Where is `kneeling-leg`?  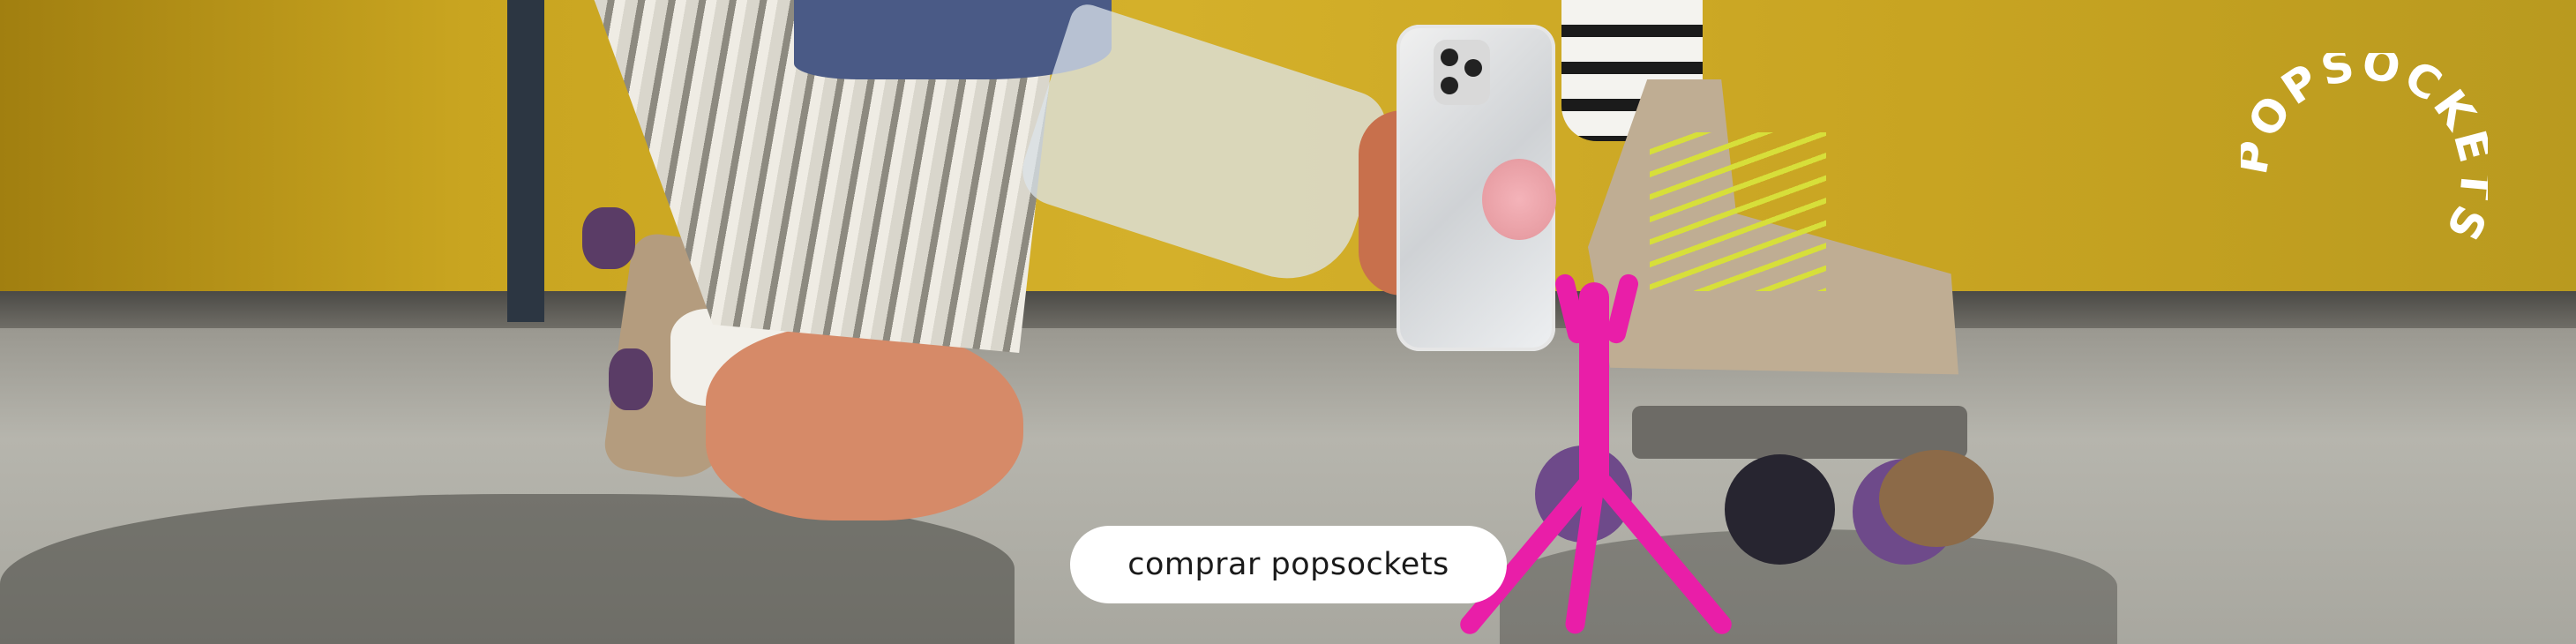 kneeling-leg is located at coordinates (865, 423).